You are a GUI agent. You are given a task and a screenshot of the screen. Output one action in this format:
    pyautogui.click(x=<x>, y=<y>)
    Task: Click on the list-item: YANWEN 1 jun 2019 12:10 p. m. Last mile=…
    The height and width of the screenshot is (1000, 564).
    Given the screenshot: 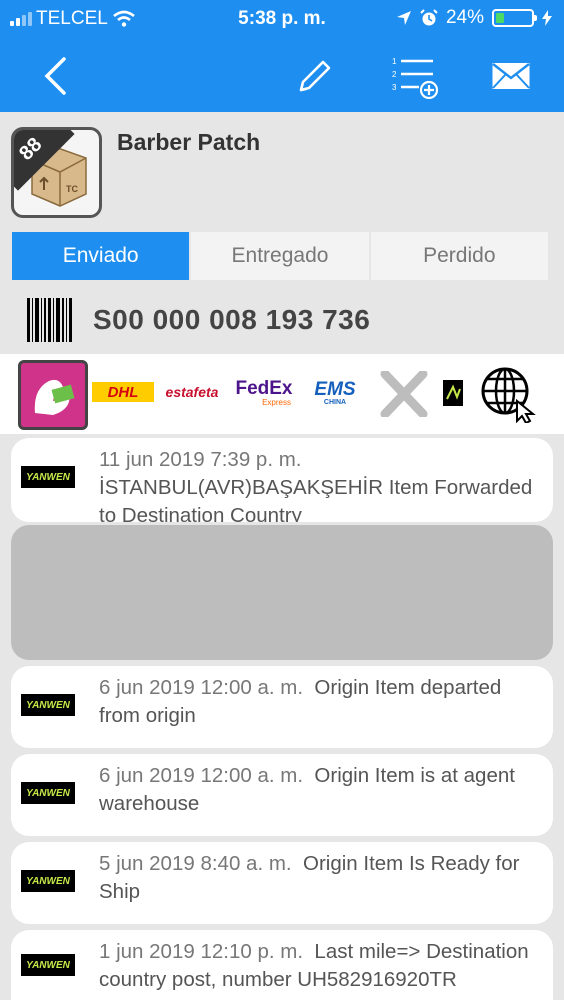 What is the action you would take?
    pyautogui.click(x=282, y=965)
    